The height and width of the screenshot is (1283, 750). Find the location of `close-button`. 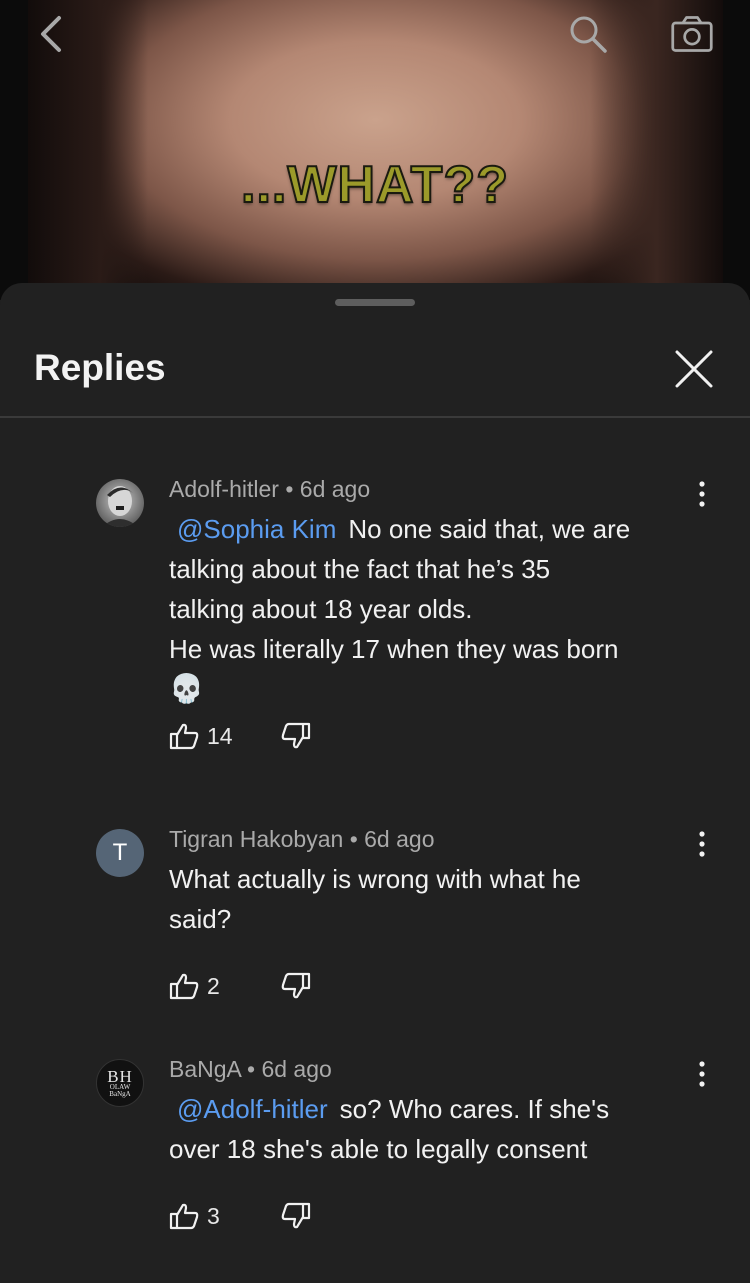

close-button is located at coordinates (694, 369).